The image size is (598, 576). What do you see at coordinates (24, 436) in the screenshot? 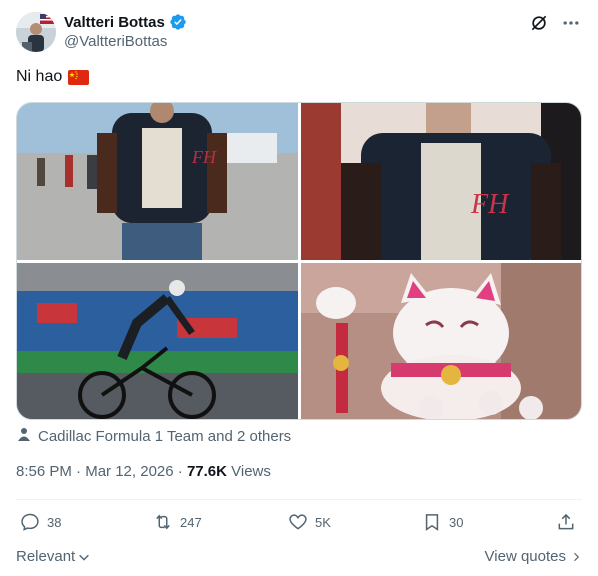
I see `person-icon` at bounding box center [24, 436].